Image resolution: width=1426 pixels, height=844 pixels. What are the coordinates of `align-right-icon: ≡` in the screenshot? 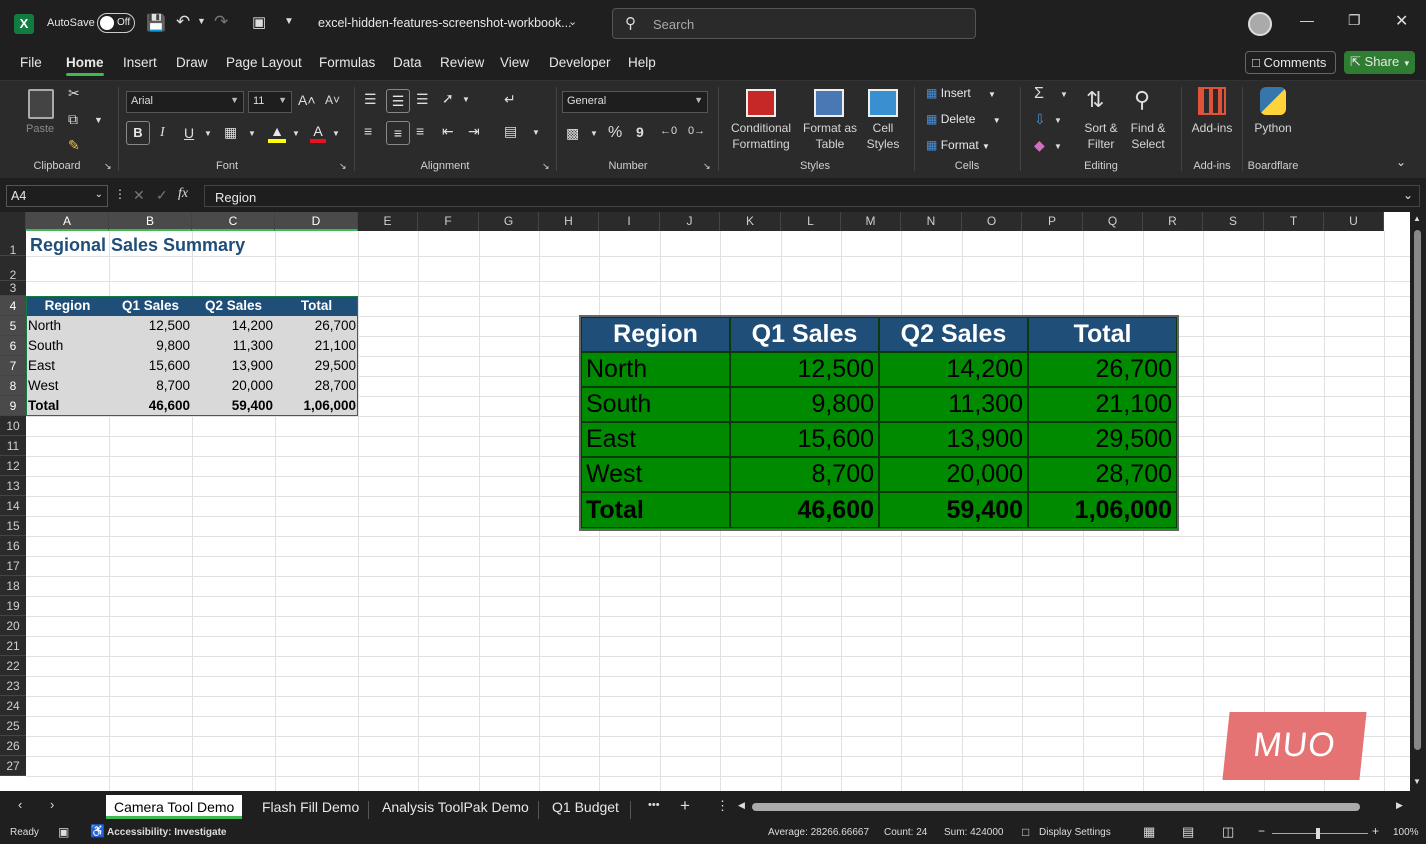 It's located at (420, 131).